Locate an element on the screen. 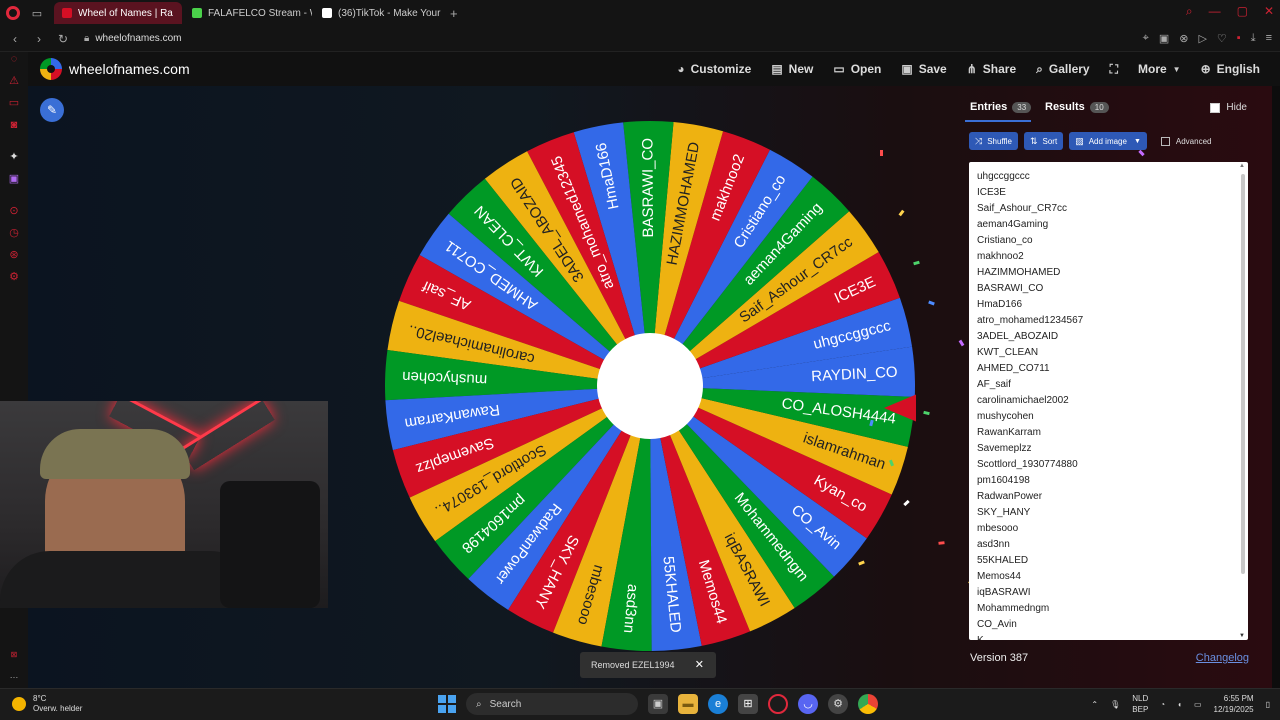 The image size is (1280, 720). entry-line: ICE3E is located at coordinates (1108, 193).